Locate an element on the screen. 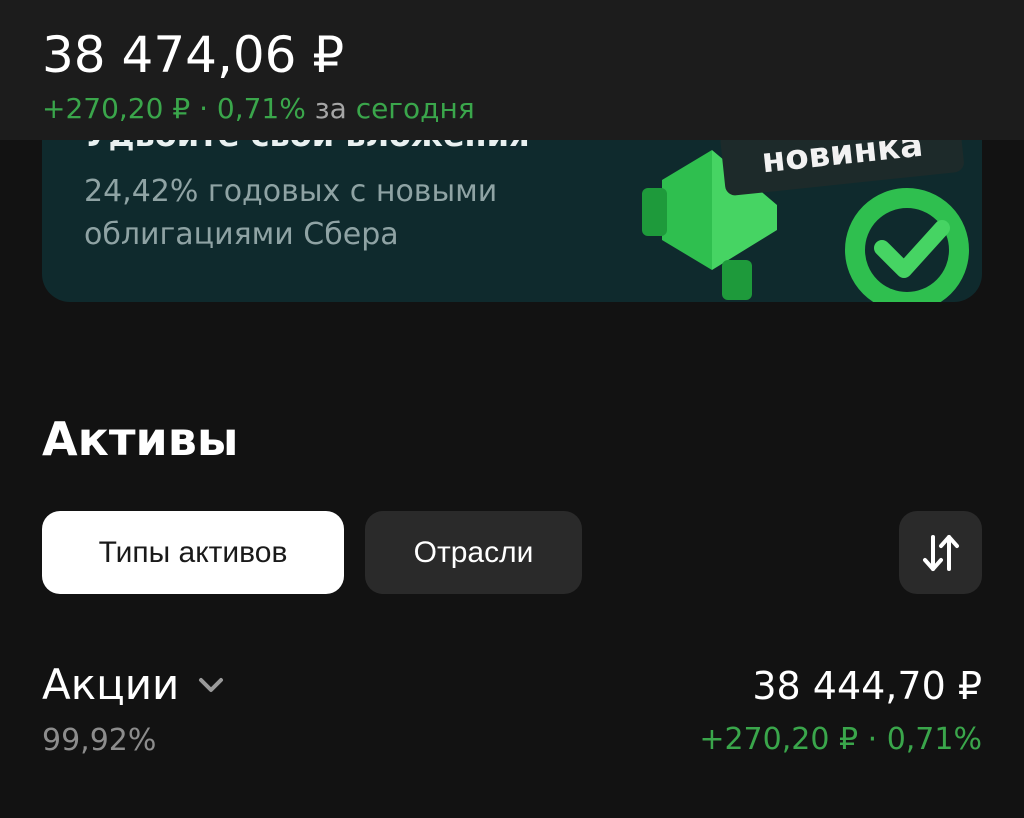 The height and width of the screenshot is (818, 1024). asset-name: Акции is located at coordinates (111, 684).